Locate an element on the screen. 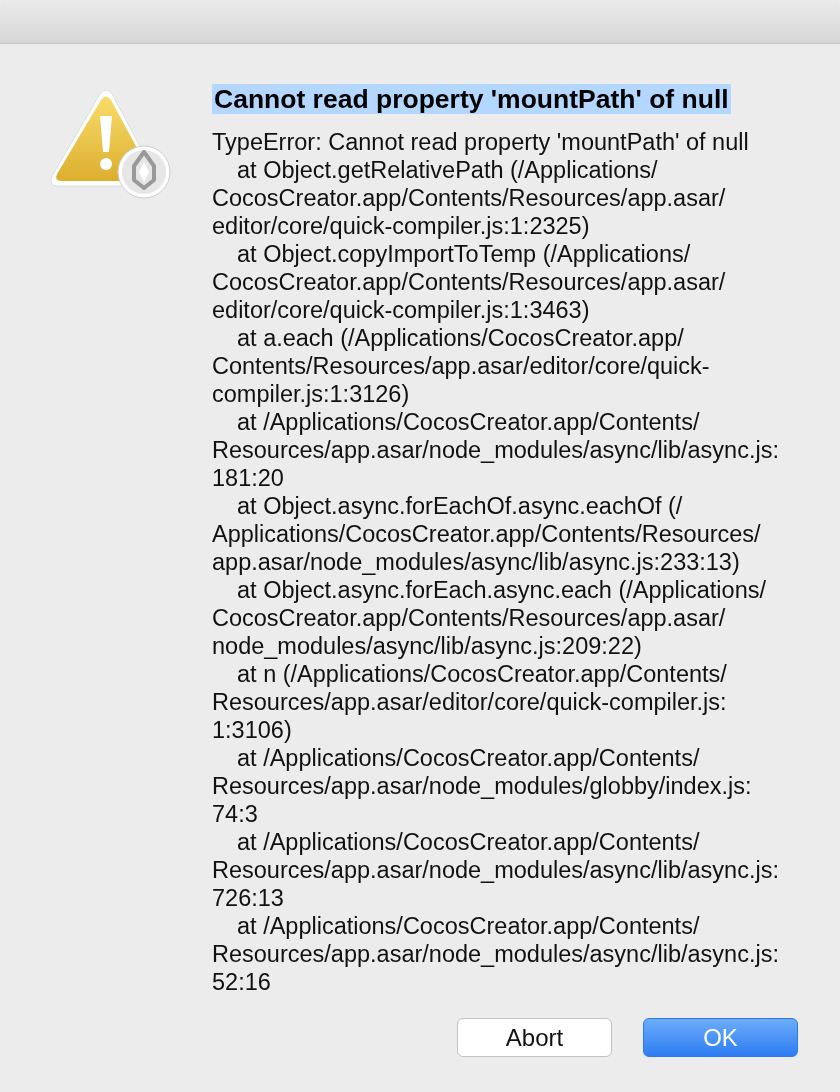  alert-title: Cannot read property 'mountPath' of null is located at coordinates (471, 99).